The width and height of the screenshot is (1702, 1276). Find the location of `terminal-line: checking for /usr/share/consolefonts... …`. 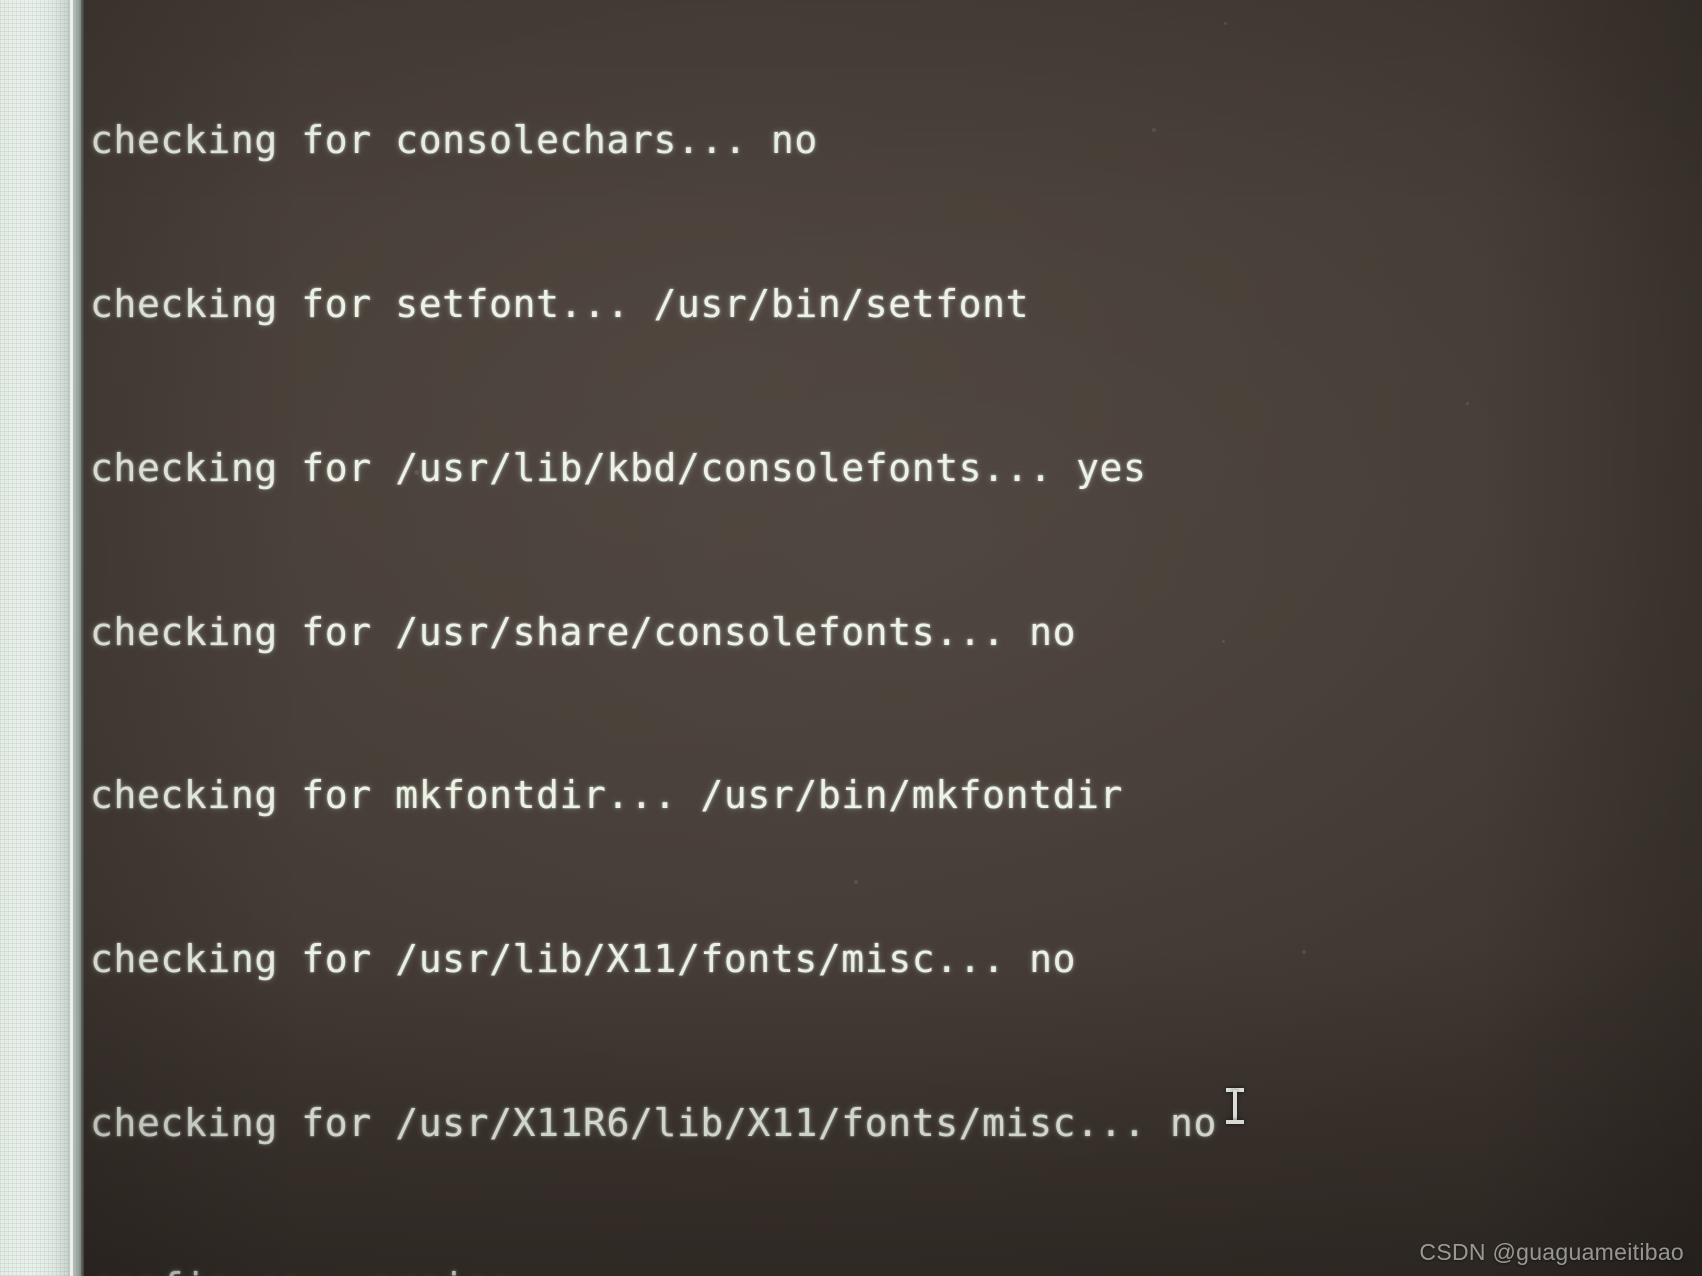

terminal-line: checking for /usr/share/consolefonts... … is located at coordinates (583, 631).